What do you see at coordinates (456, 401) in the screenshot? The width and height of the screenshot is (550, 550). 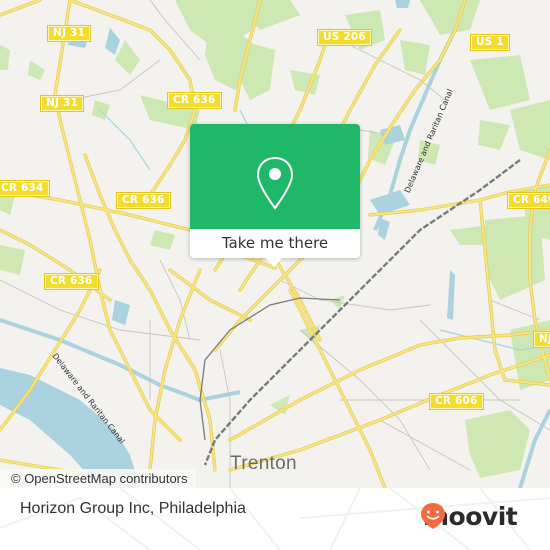 I see `road-label-cr606: CR 606` at bounding box center [456, 401].